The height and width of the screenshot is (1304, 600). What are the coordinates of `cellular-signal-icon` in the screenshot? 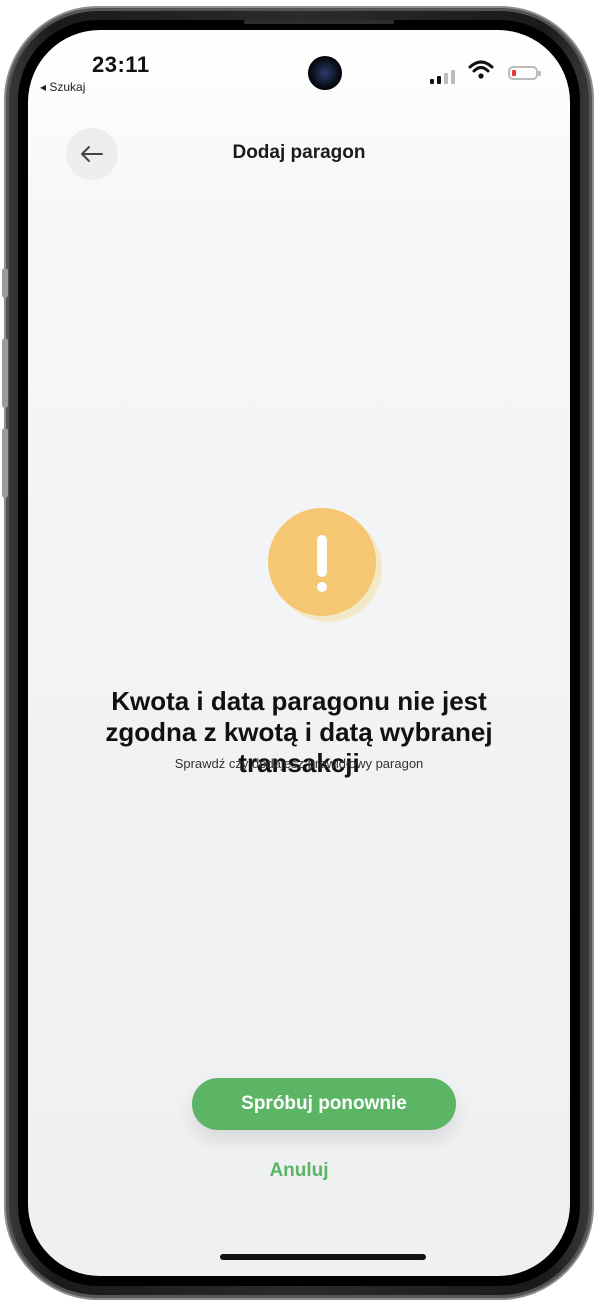 It's located at (442, 77).